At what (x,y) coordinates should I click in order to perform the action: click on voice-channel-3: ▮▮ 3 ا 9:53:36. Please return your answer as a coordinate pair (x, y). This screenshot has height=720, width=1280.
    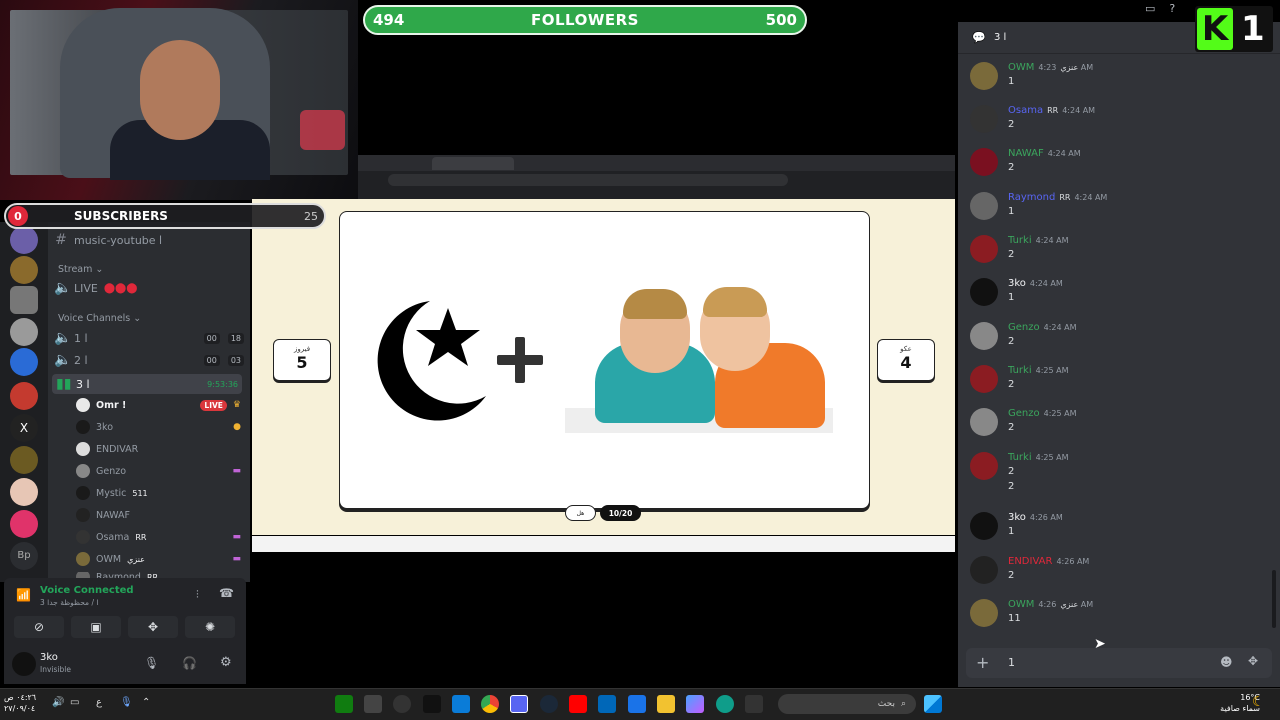
    Looking at the image, I should click on (147, 384).